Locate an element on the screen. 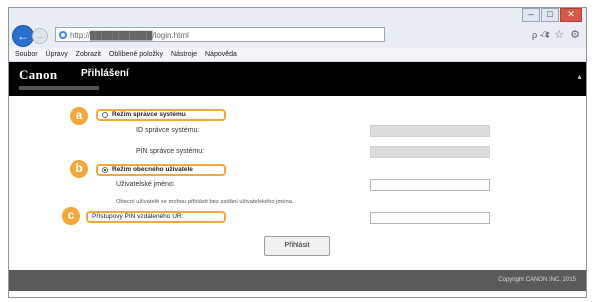 The width and height of the screenshot is (595, 302). username-input is located at coordinates (430, 185).